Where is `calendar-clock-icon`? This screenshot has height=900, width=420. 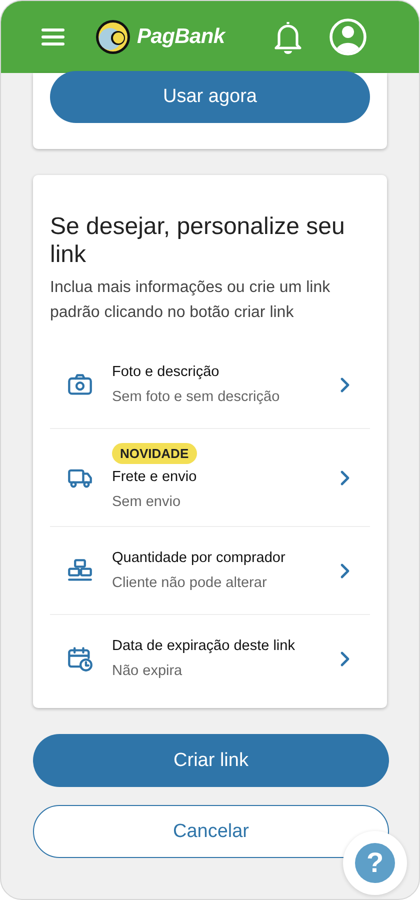 calendar-clock-icon is located at coordinates (80, 659).